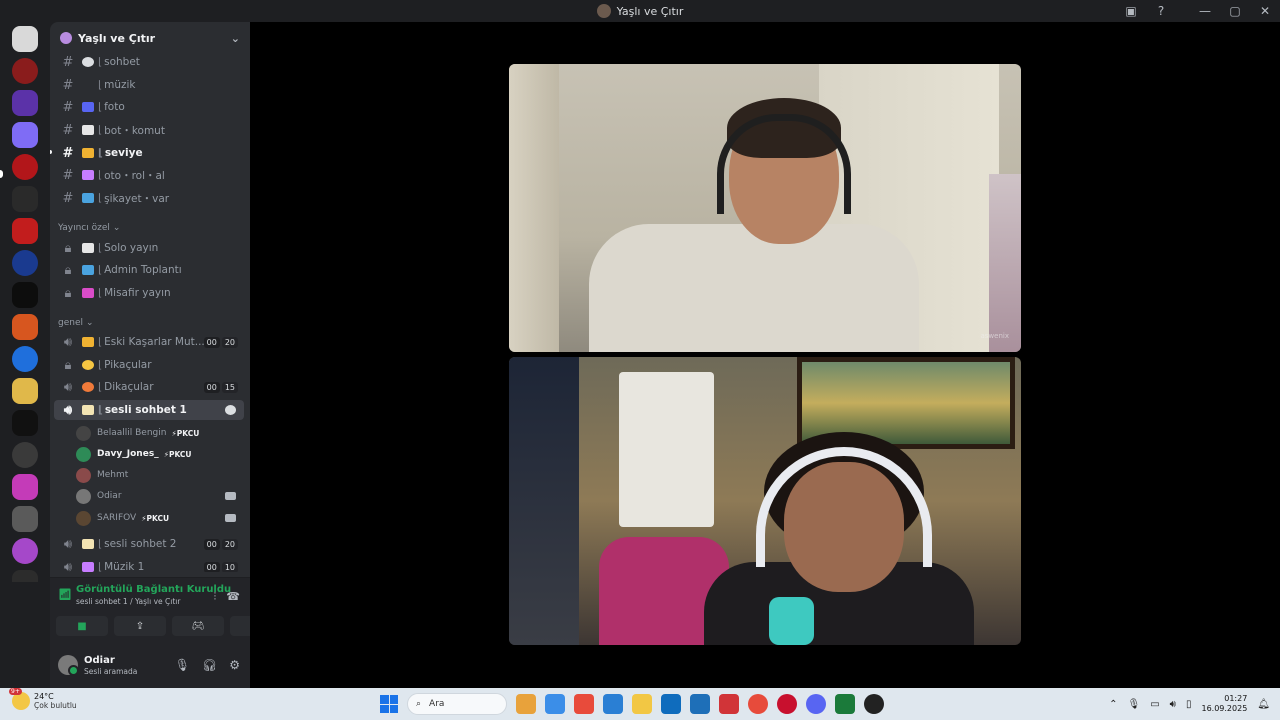  What do you see at coordinates (230, 518) in the screenshot?
I see `video-camera-icon` at bounding box center [230, 518].